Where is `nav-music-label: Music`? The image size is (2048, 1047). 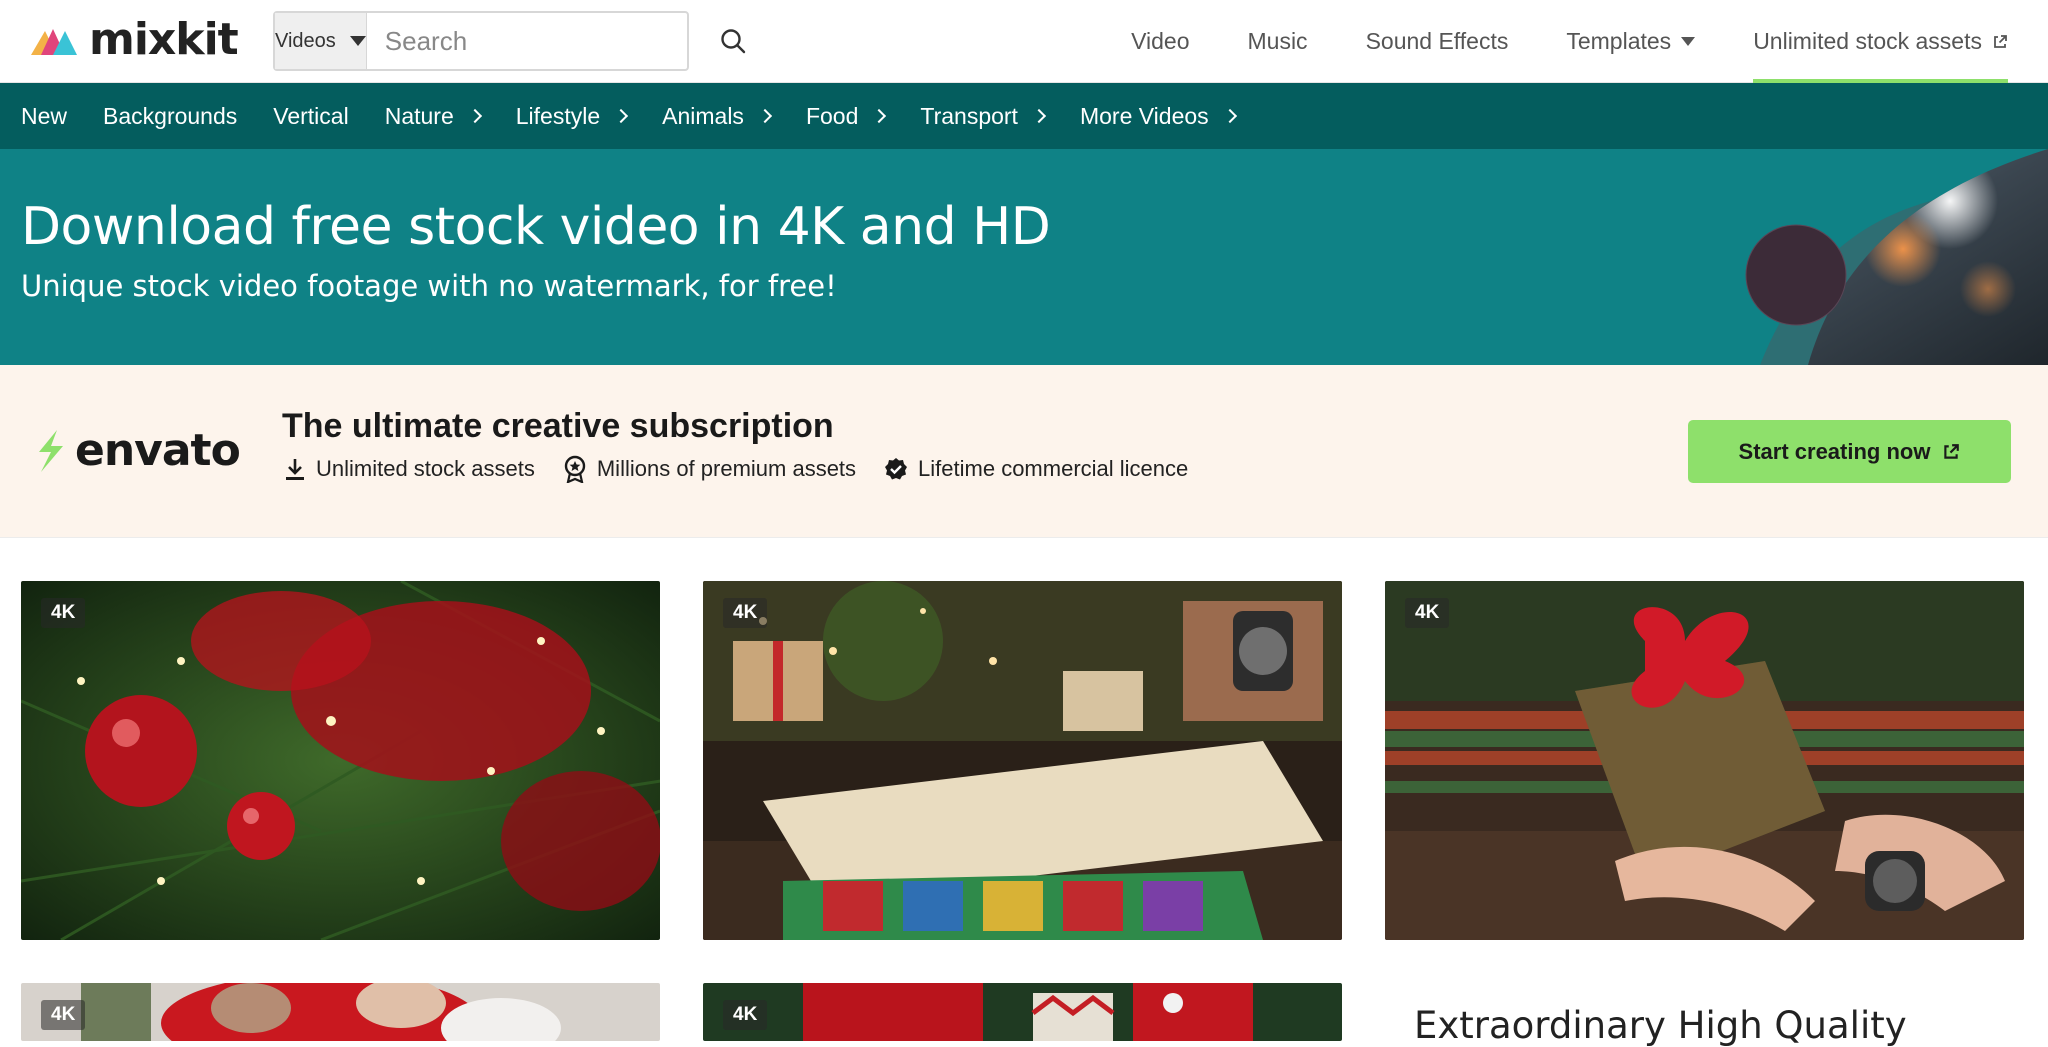
nav-music-label: Music is located at coordinates (1277, 41).